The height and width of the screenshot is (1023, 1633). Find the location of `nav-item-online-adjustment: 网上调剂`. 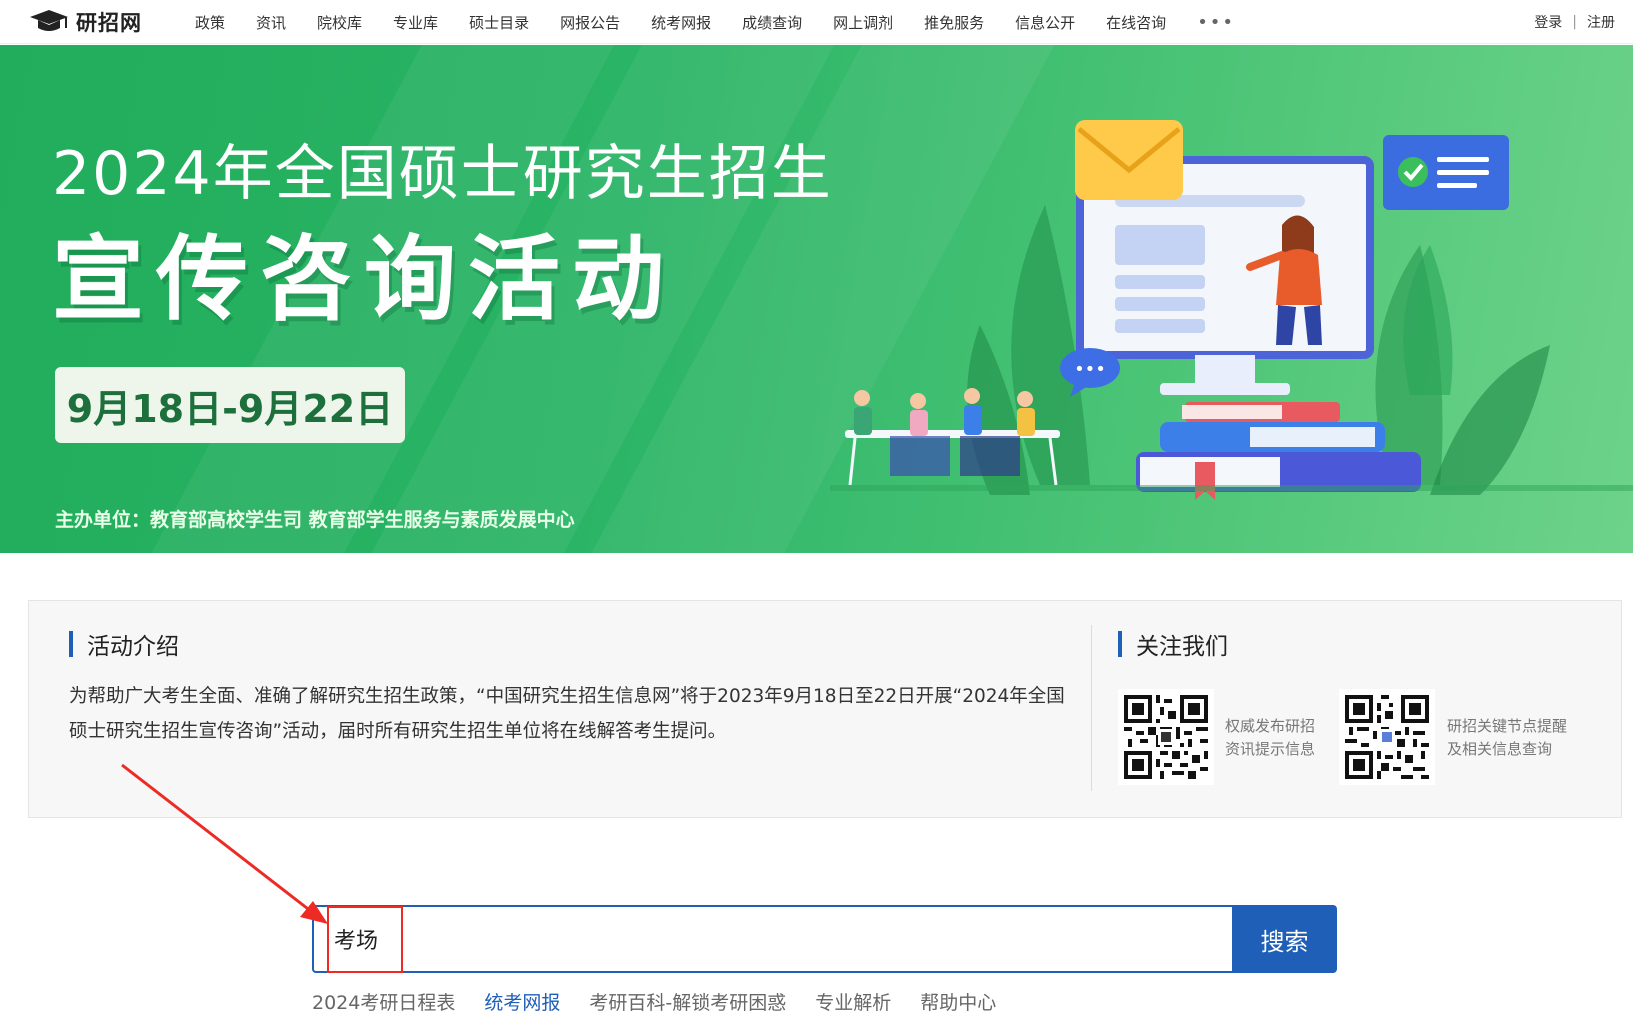

nav-item-online-adjustment: 网上调剂 is located at coordinates (863, 22).